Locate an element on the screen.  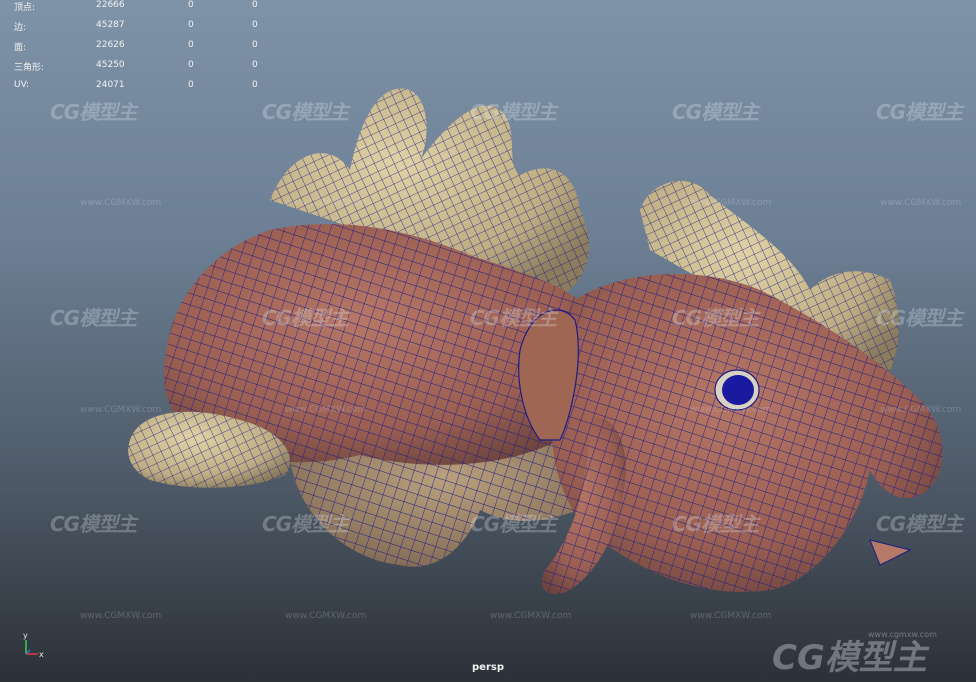
axis-label-x: x is located at coordinates (41, 654).